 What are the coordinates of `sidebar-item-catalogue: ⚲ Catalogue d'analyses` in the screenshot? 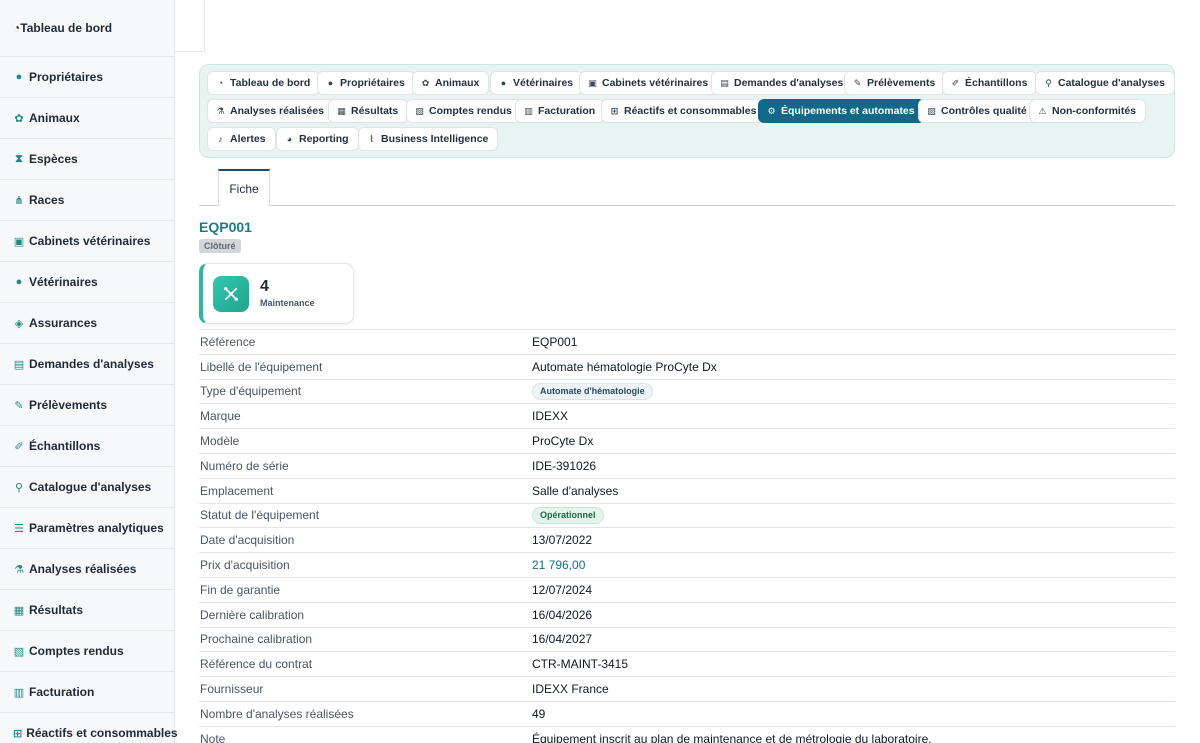 It's located at (87, 487).